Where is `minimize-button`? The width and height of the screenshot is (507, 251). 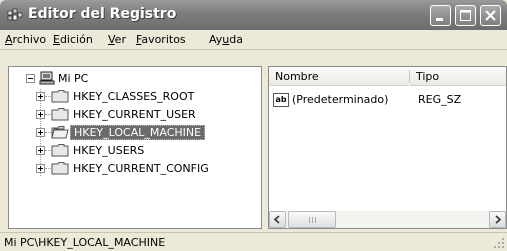 minimize-button is located at coordinates (440, 15).